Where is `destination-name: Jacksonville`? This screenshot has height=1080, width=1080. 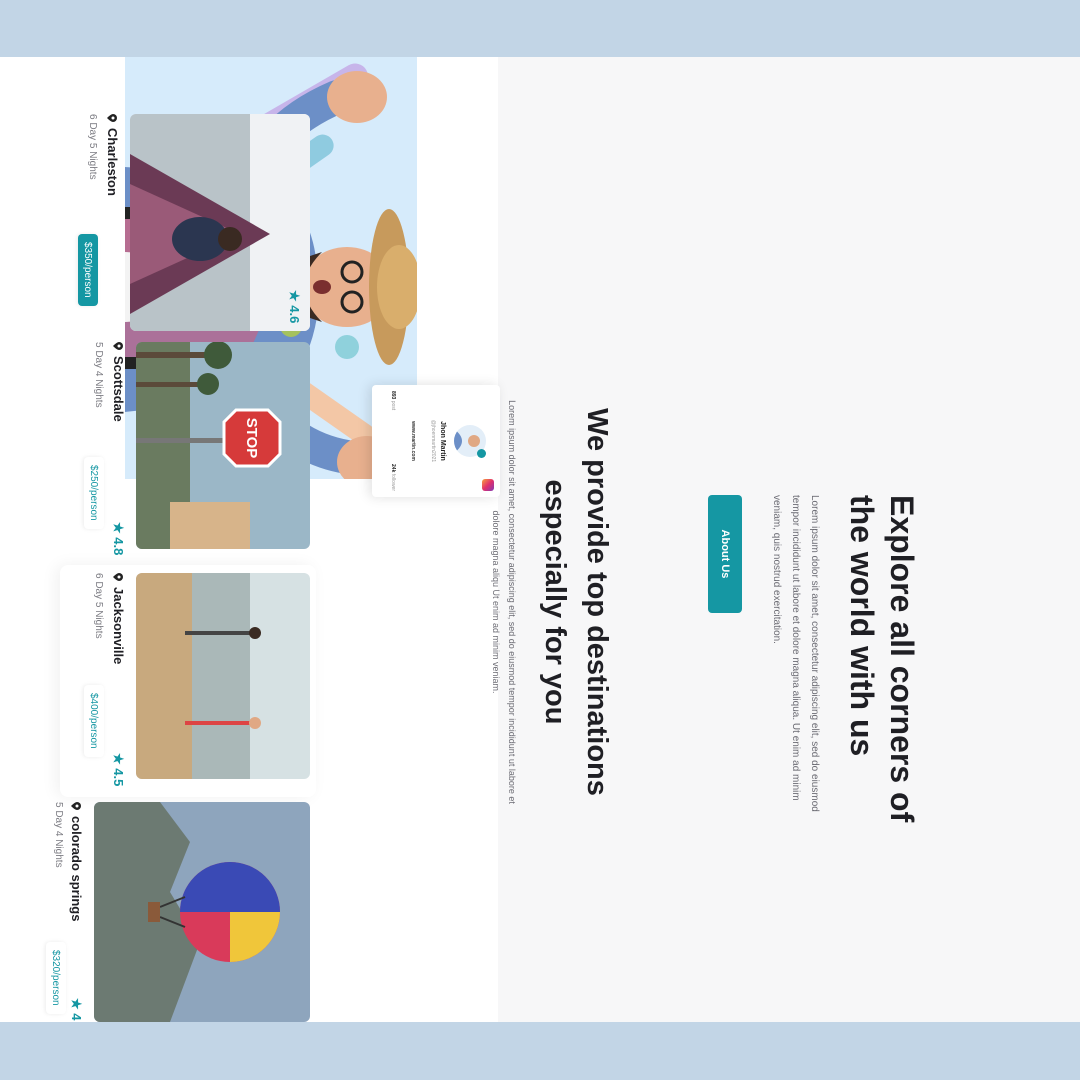
destination-name: Jacksonville is located at coordinates (118, 618).